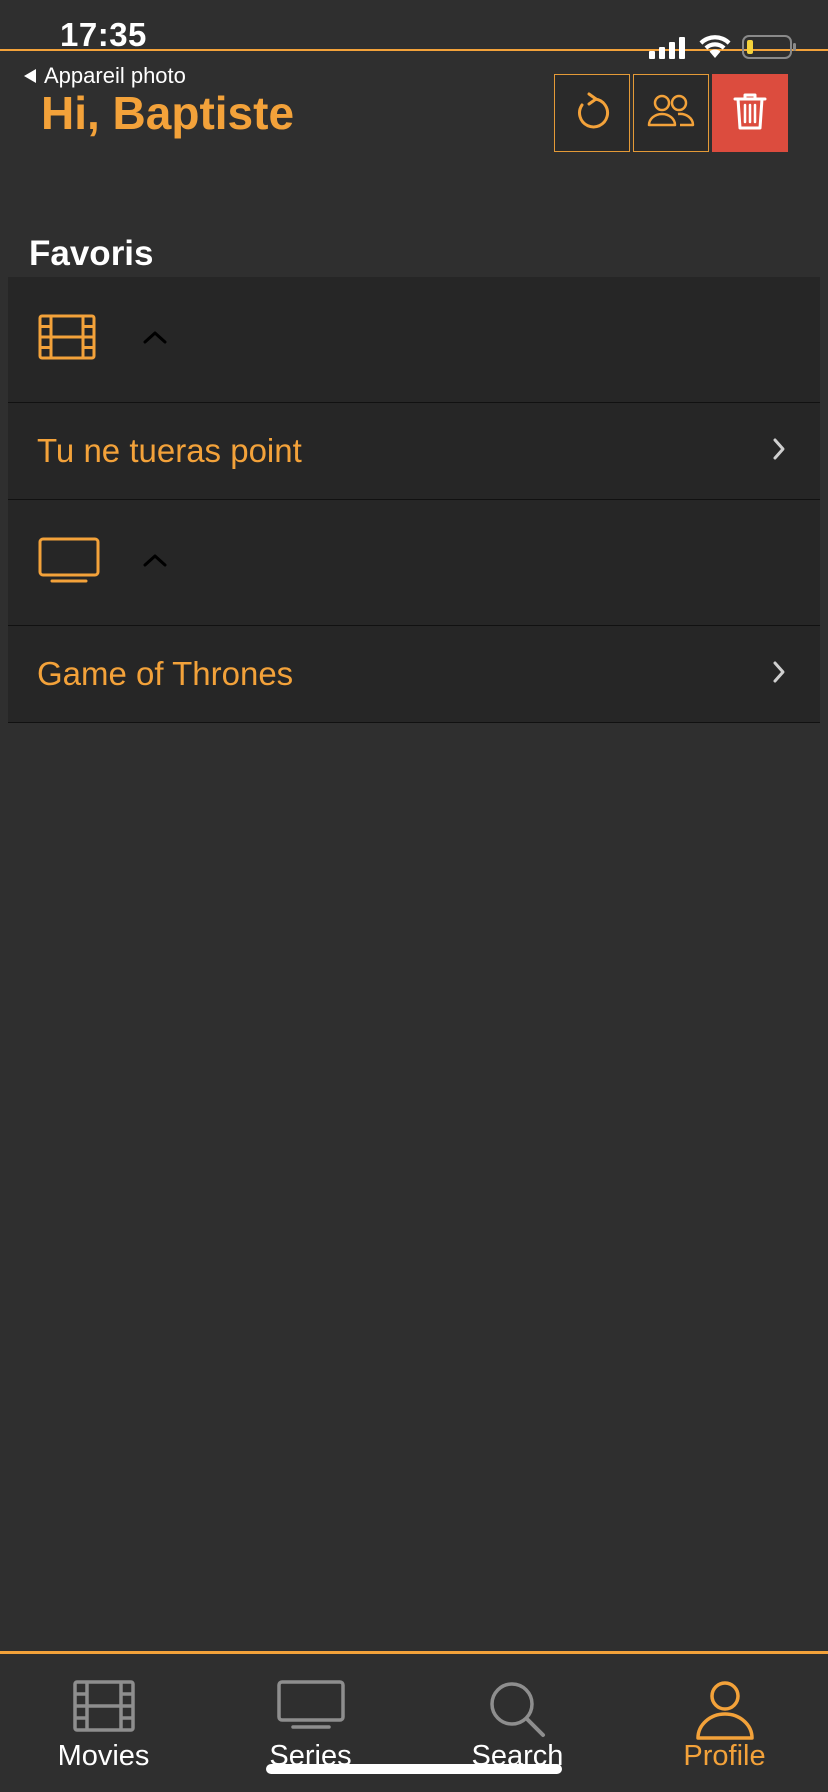  What do you see at coordinates (30, 76) in the screenshot?
I see `back-triangle-icon` at bounding box center [30, 76].